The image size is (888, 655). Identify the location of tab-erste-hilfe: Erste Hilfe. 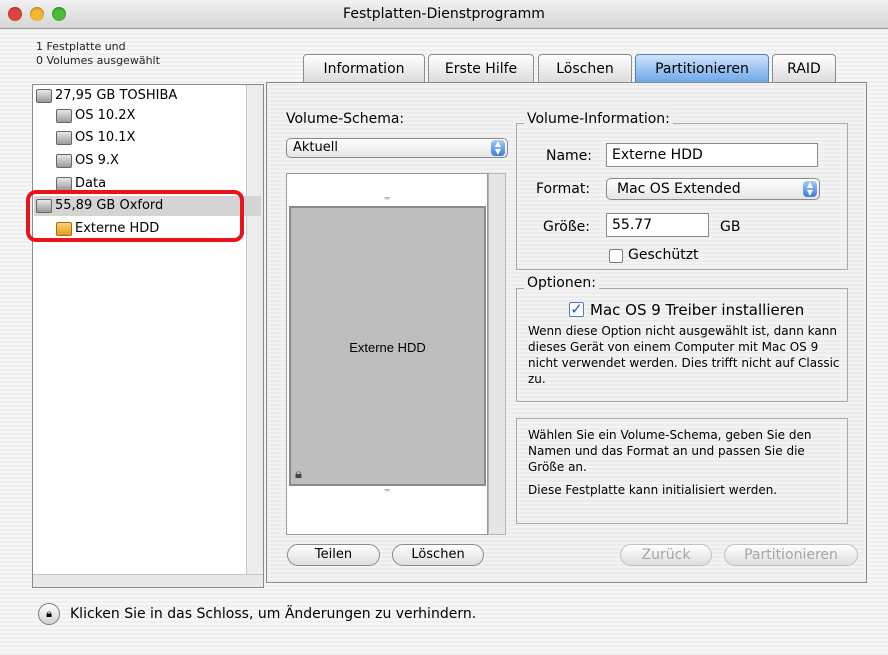
(481, 68).